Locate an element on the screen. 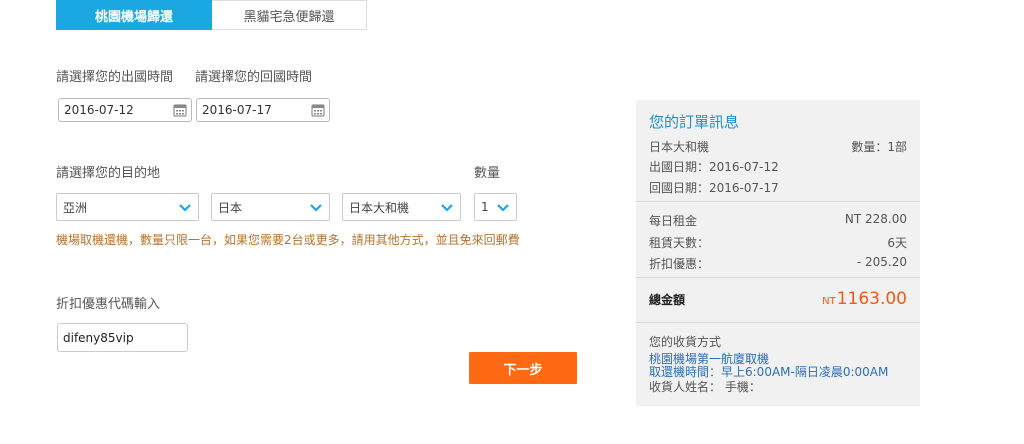 The height and width of the screenshot is (444, 1024). tab-airport-return: 桃園機場歸還 is located at coordinates (134, 15).